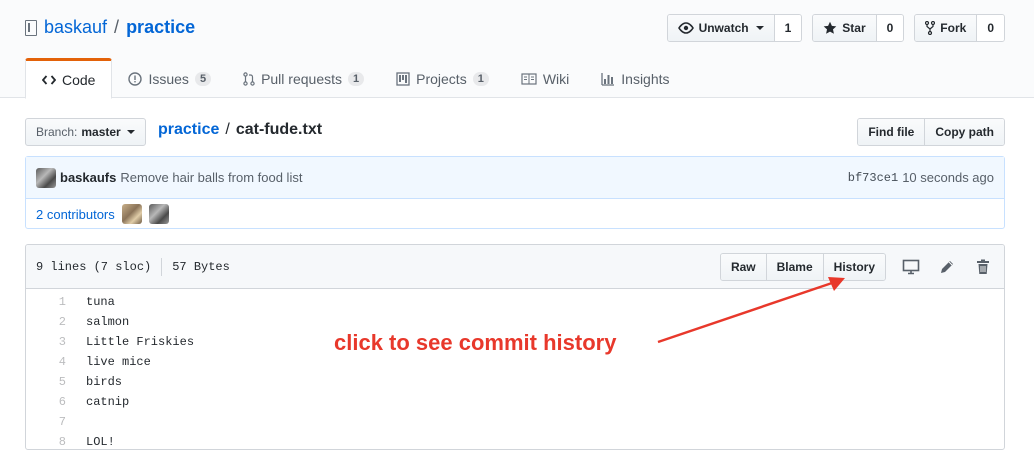  What do you see at coordinates (723, 28) in the screenshot?
I see `unwatch-label: Unwatch` at bounding box center [723, 28].